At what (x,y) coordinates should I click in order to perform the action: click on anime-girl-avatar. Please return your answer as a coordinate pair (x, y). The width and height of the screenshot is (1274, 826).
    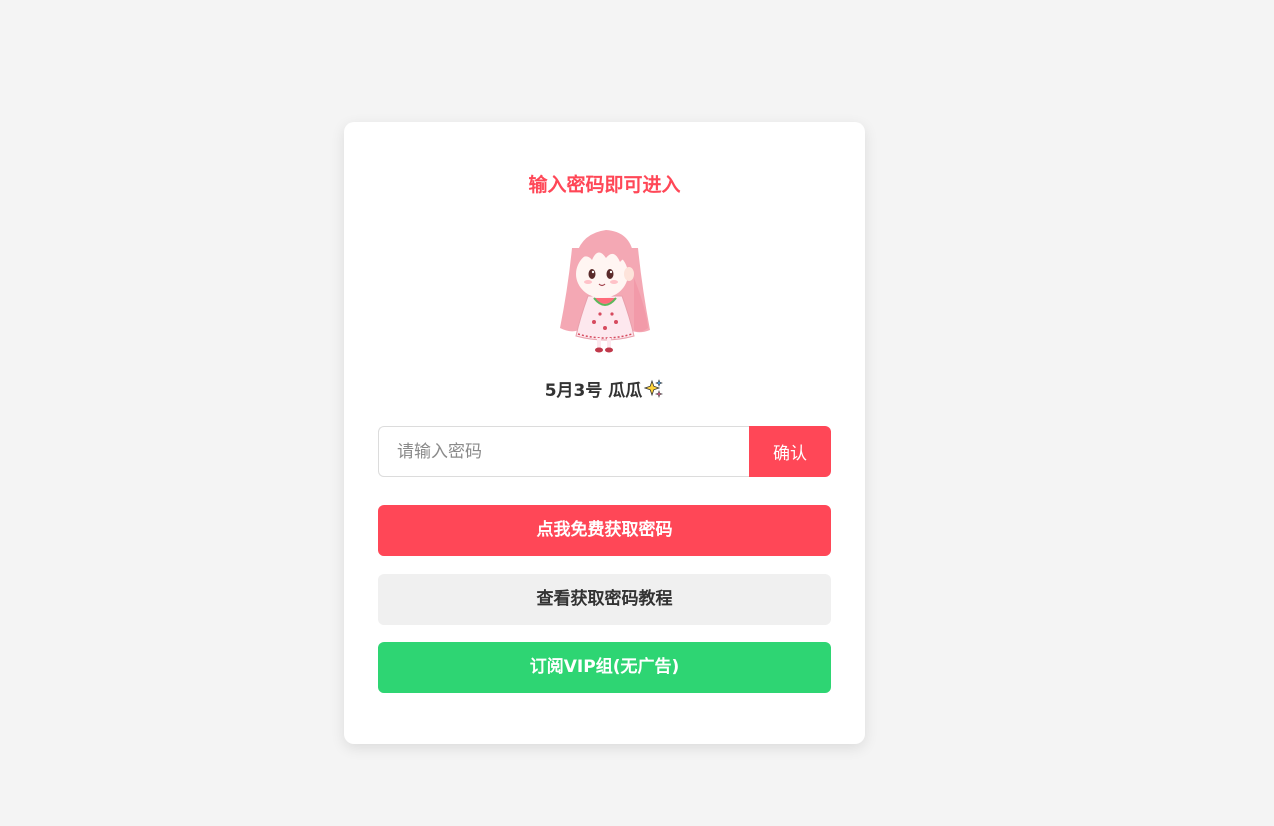
    Looking at the image, I should click on (605, 291).